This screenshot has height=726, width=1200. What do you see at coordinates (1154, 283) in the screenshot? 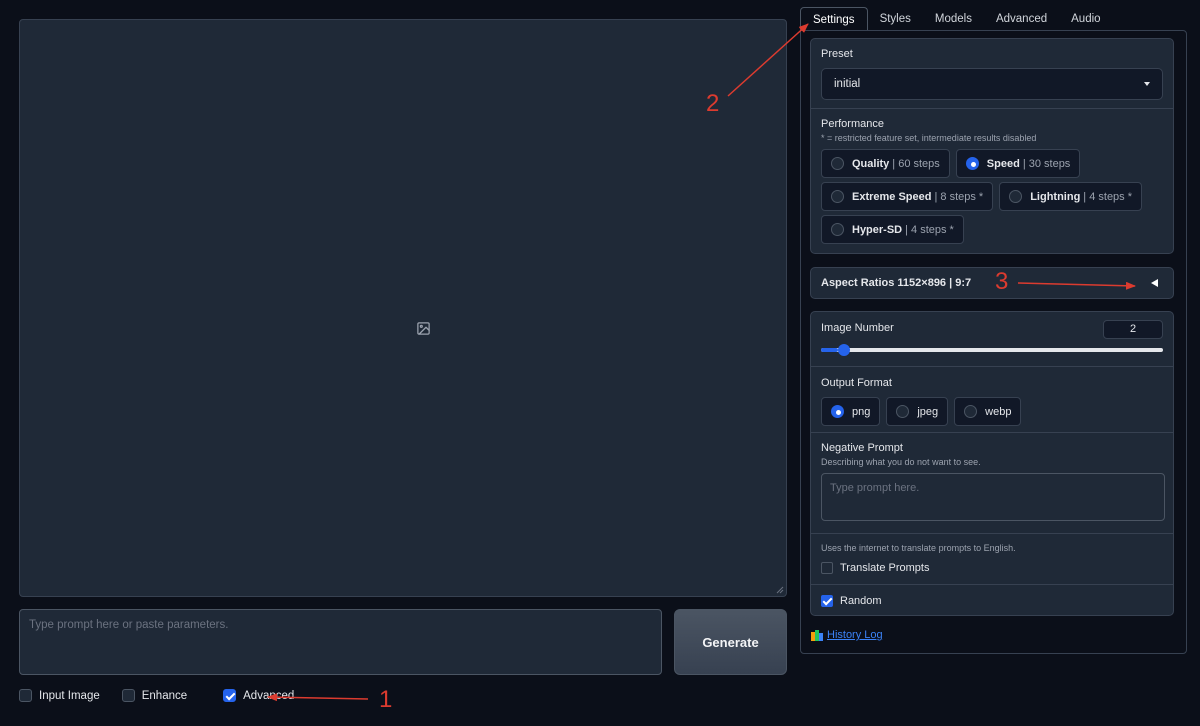
I see `collapse-triangle-icon` at bounding box center [1154, 283].